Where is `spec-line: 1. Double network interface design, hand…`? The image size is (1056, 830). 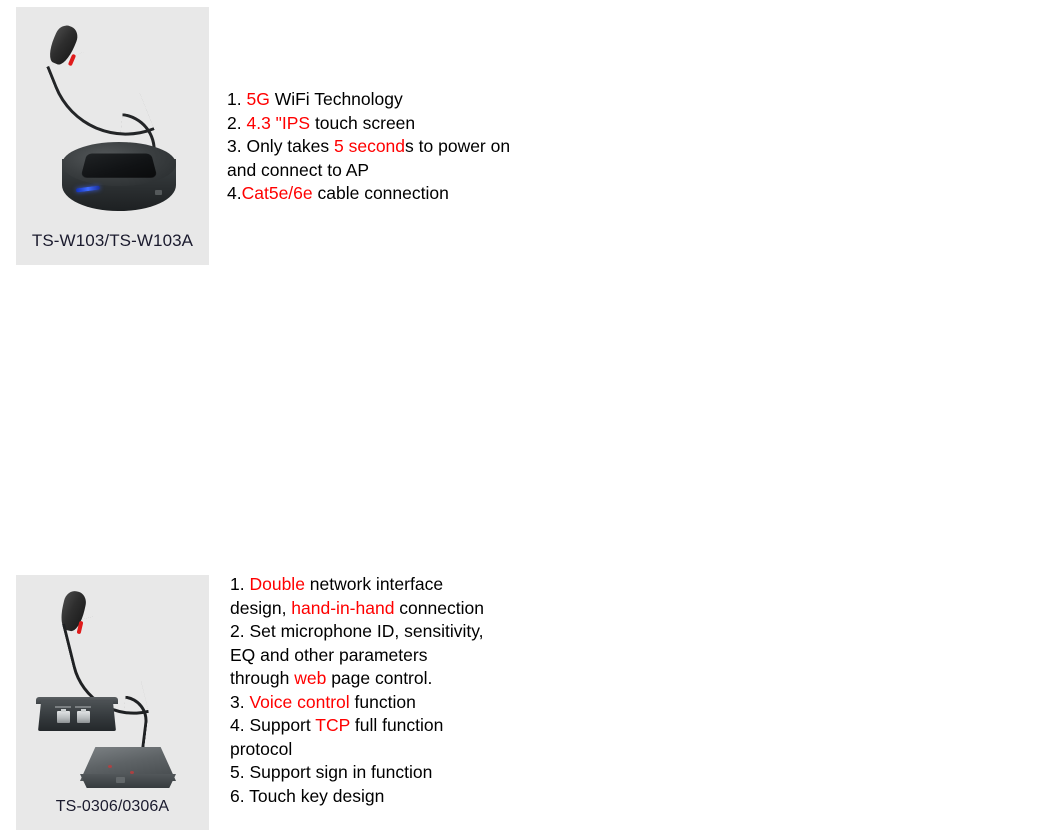 spec-line: 1. Double network interface design, hand… is located at coordinates (359, 596).